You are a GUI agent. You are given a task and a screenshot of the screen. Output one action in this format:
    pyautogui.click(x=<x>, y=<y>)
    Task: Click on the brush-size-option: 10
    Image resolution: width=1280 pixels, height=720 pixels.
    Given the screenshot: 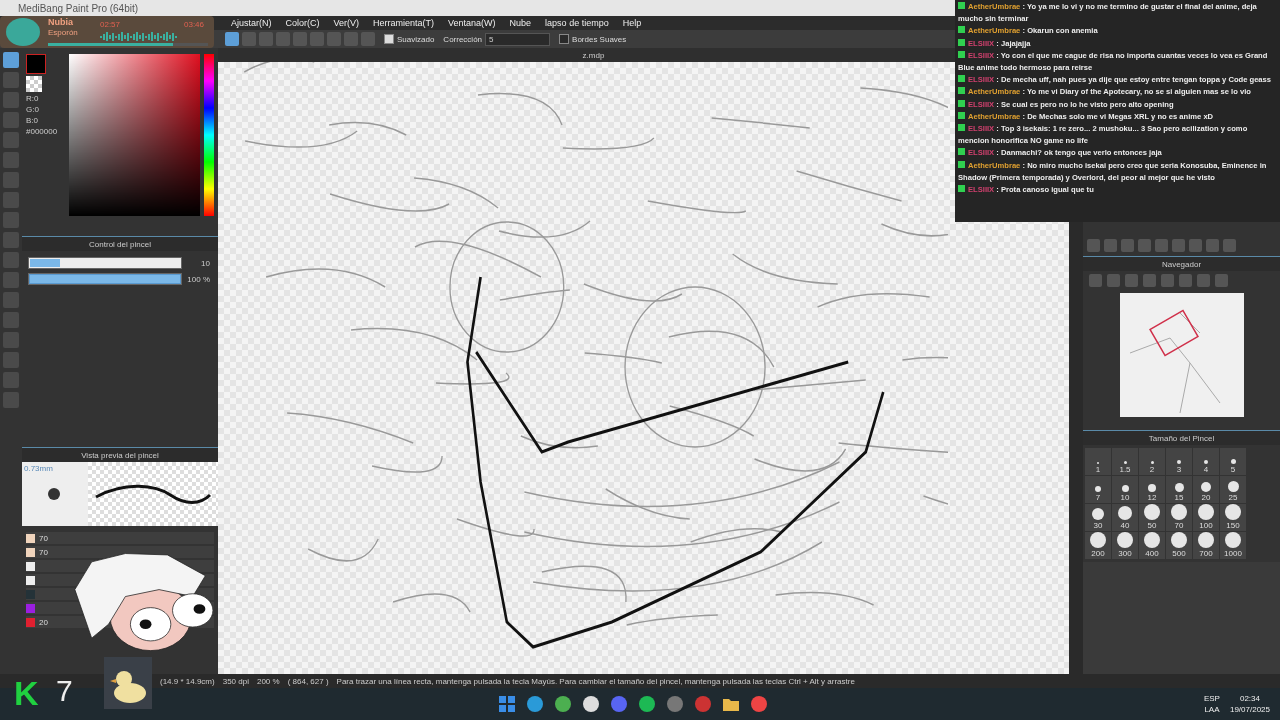 What is the action you would take?
    pyautogui.click(x=1125, y=489)
    